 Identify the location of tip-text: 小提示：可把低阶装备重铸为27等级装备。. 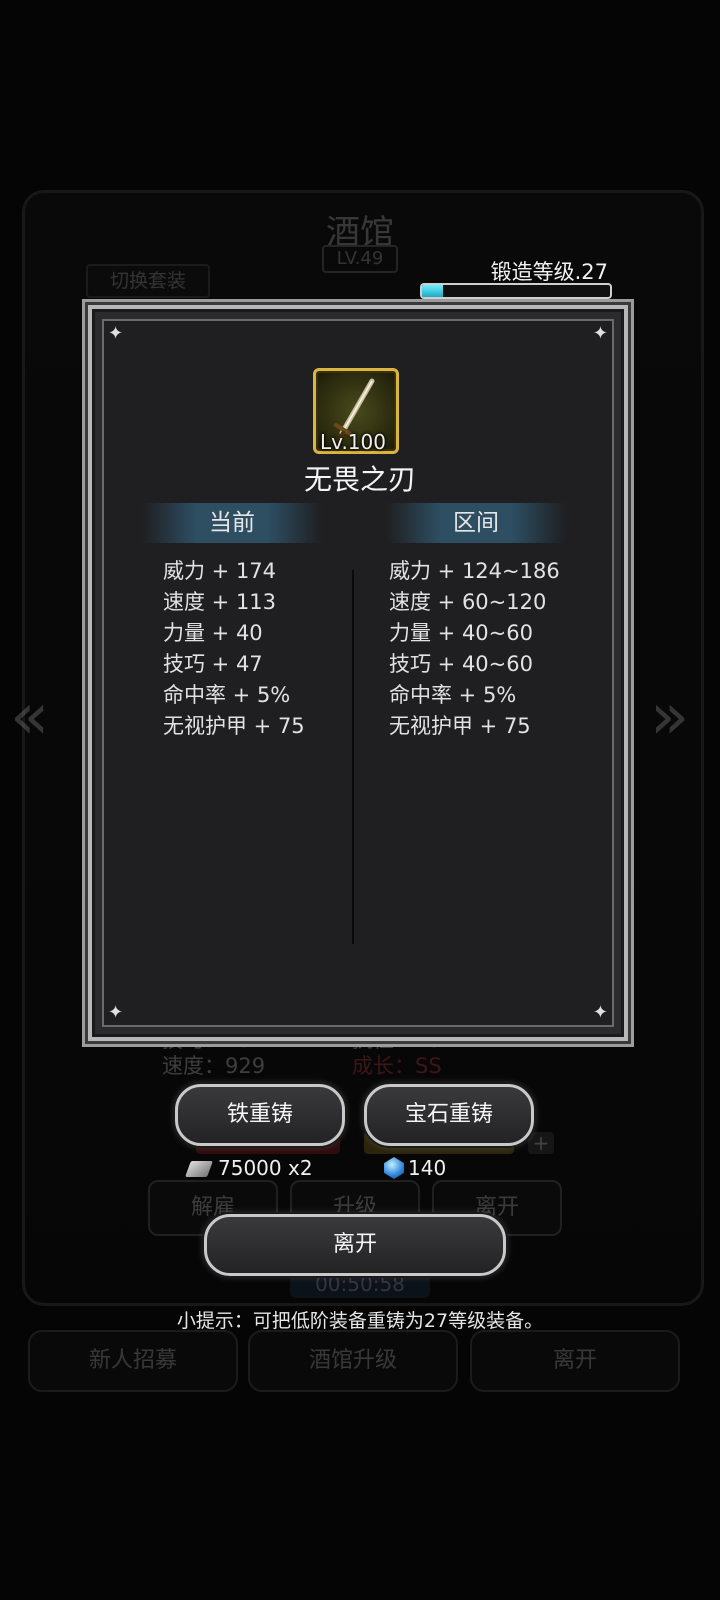
(360, 1321).